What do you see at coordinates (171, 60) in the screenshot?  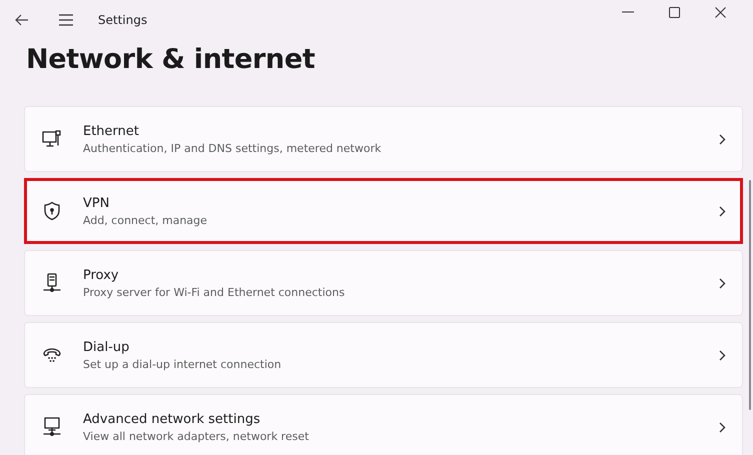 I see `page-title: Network & internet` at bounding box center [171, 60].